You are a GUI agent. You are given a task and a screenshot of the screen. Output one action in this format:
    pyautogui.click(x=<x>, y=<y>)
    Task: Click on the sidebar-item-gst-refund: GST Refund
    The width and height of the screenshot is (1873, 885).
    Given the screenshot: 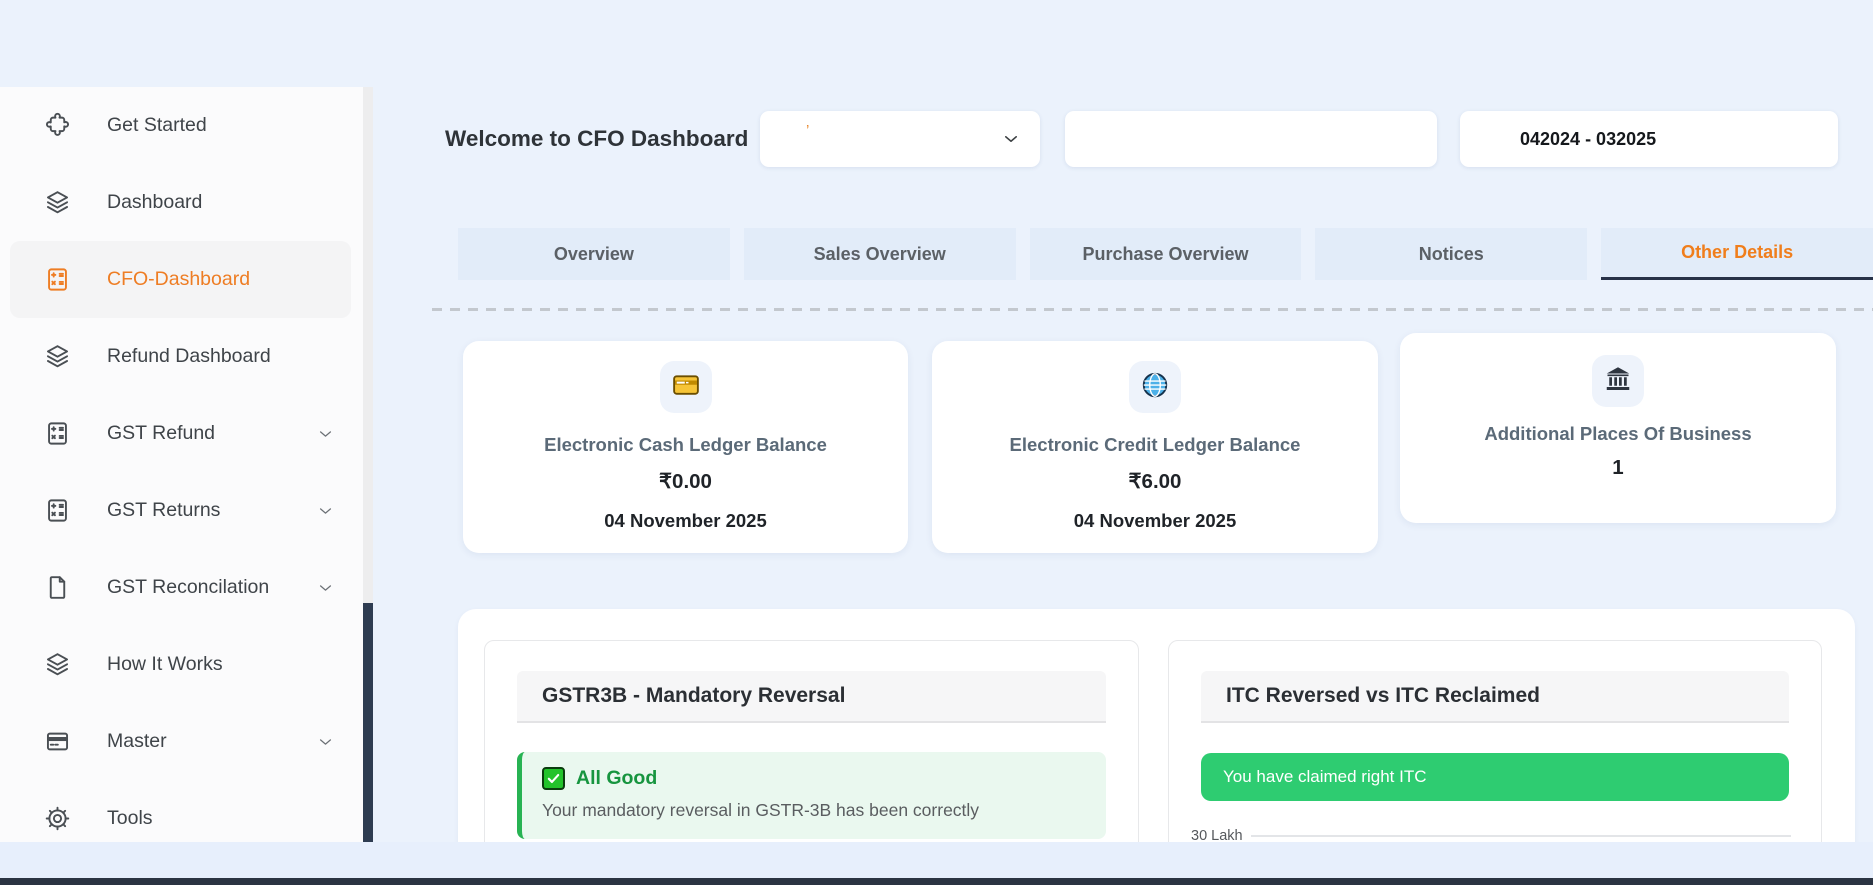 What is the action you would take?
    pyautogui.click(x=180, y=433)
    